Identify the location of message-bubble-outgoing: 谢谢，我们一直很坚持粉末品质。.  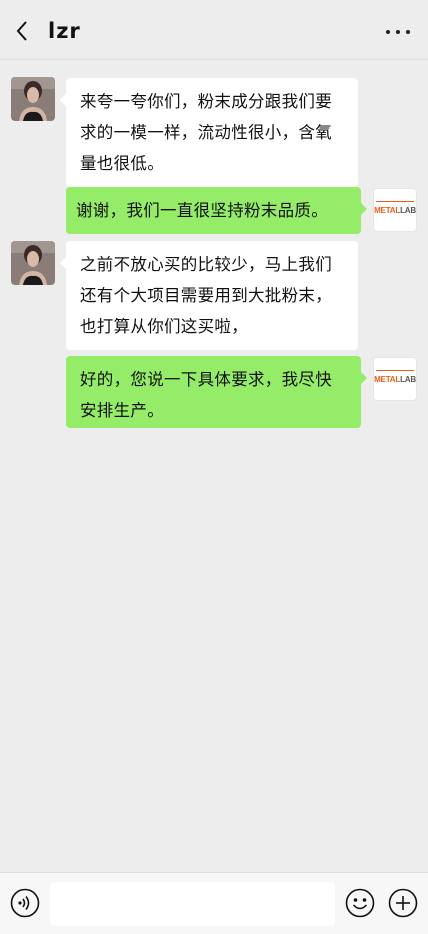
(216, 210).